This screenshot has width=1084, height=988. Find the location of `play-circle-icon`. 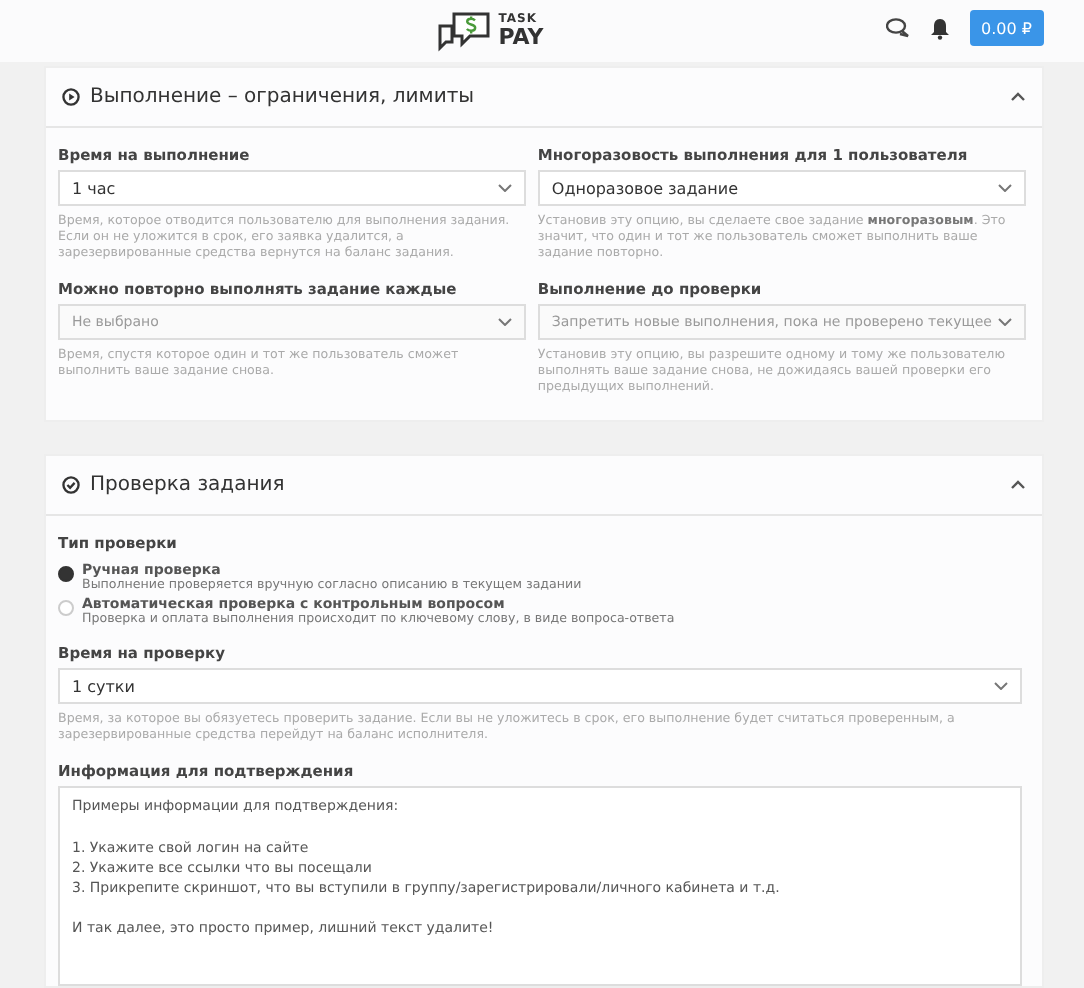

play-circle-icon is located at coordinates (71, 97).